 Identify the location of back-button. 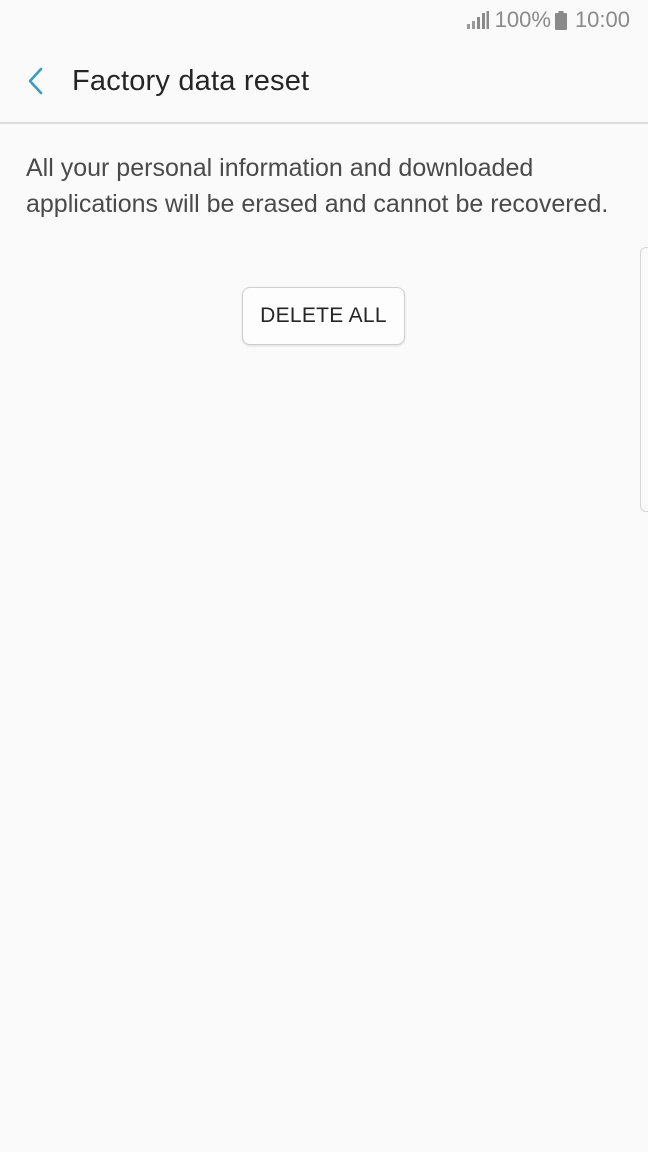
(36, 81).